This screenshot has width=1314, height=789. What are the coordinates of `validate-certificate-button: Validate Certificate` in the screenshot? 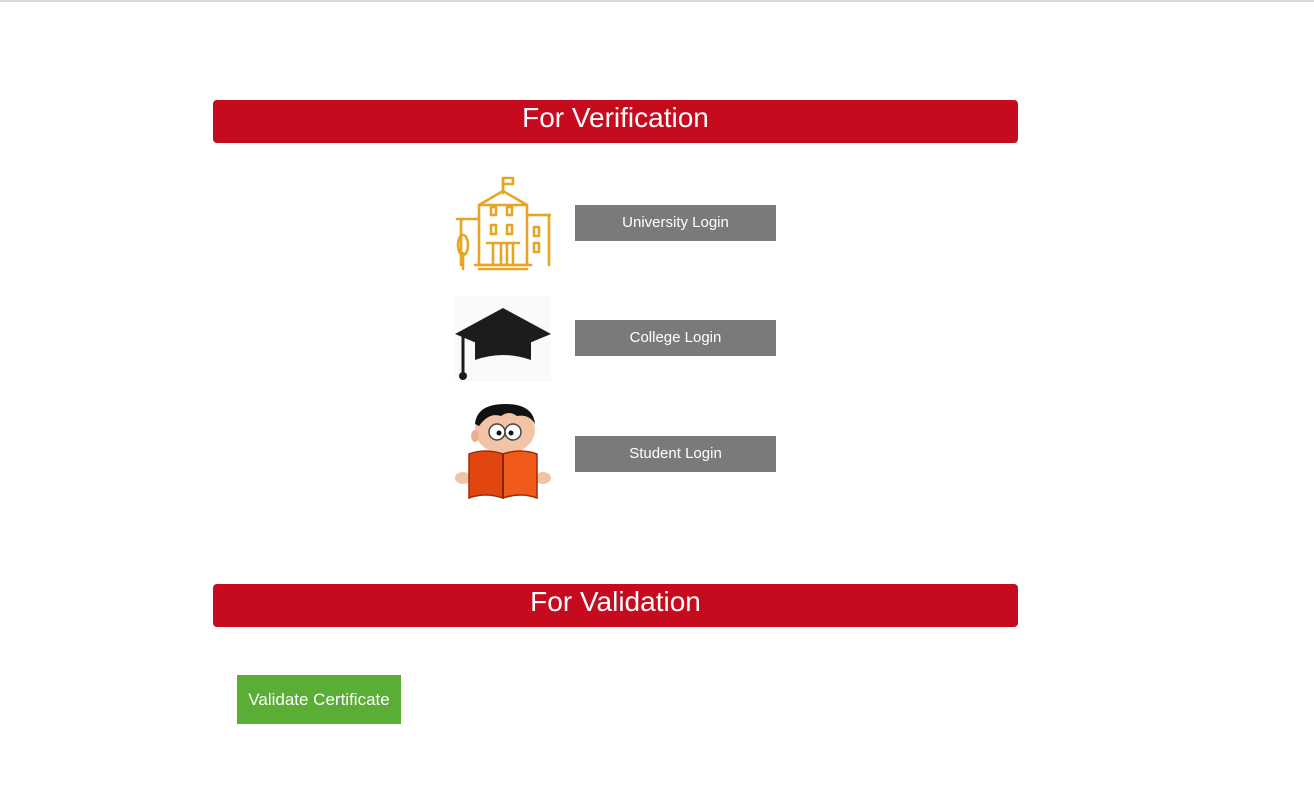 It's located at (319, 699).